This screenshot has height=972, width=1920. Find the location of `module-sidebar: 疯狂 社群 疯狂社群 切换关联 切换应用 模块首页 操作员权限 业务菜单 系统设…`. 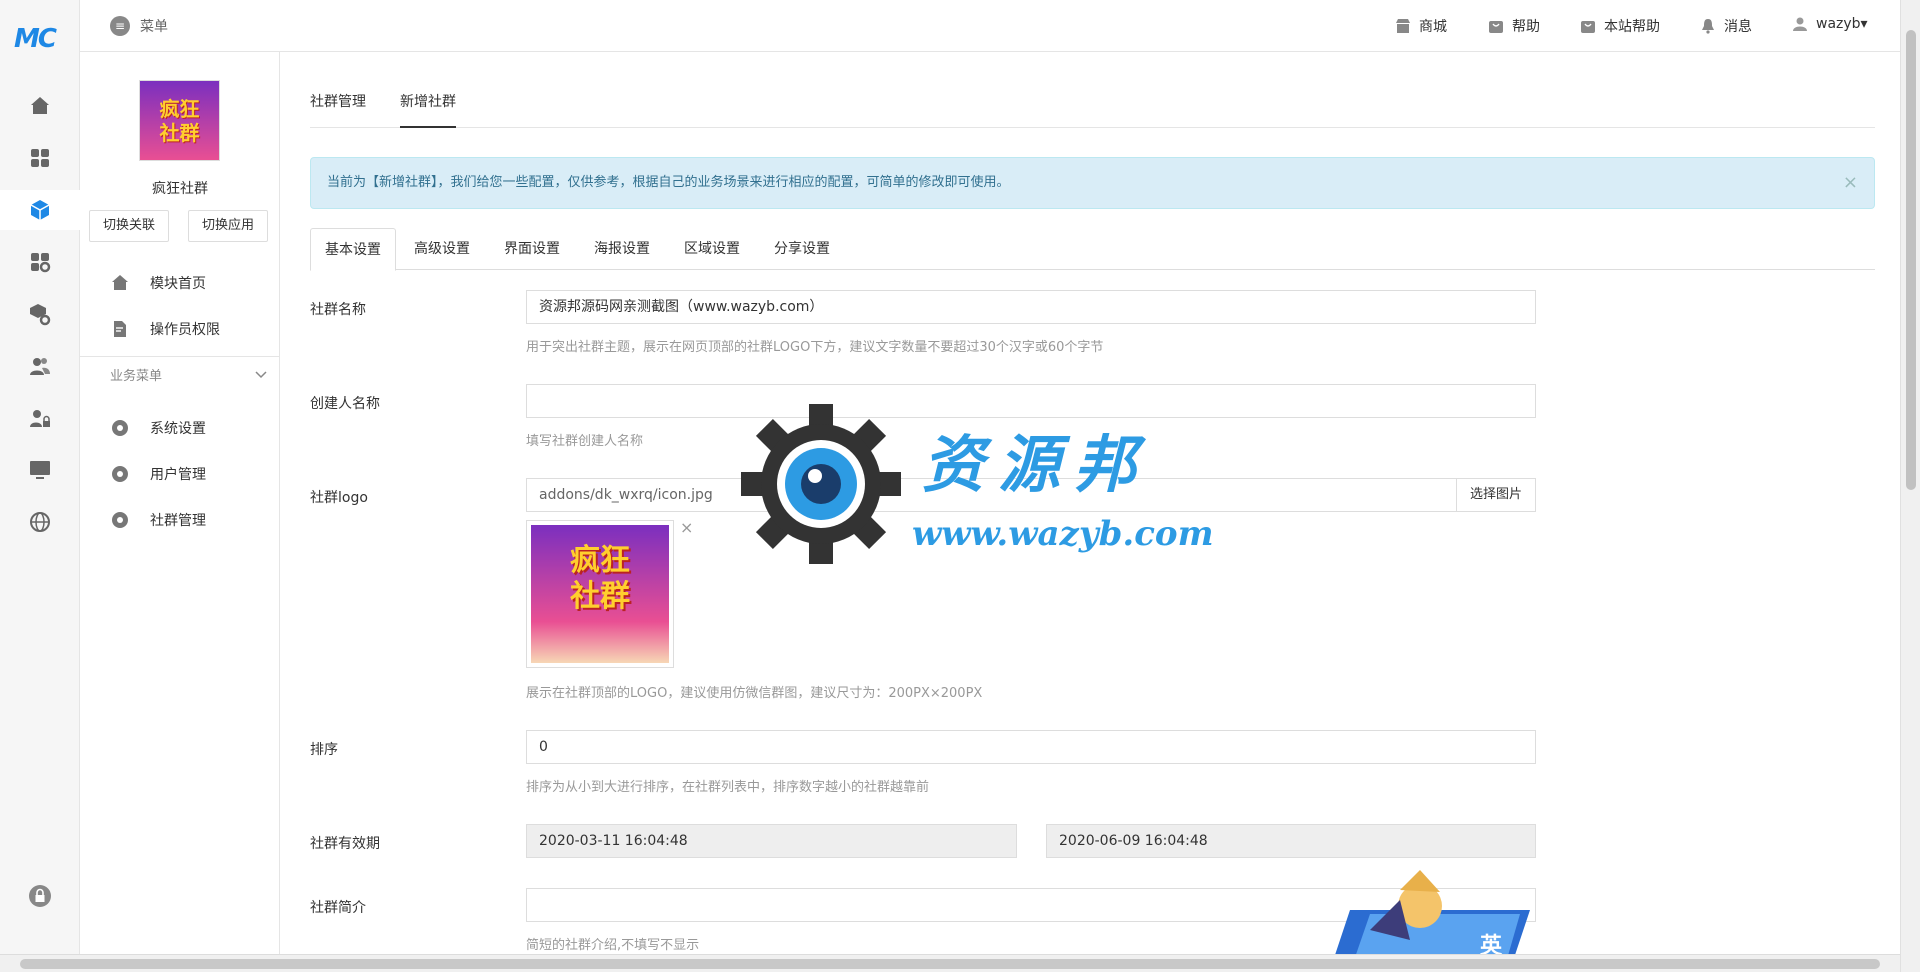

module-sidebar: 疯狂 社群 疯狂社群 切换关联 切换应用 模块首页 操作员权限 业务菜单 系统设… is located at coordinates (180, 512).